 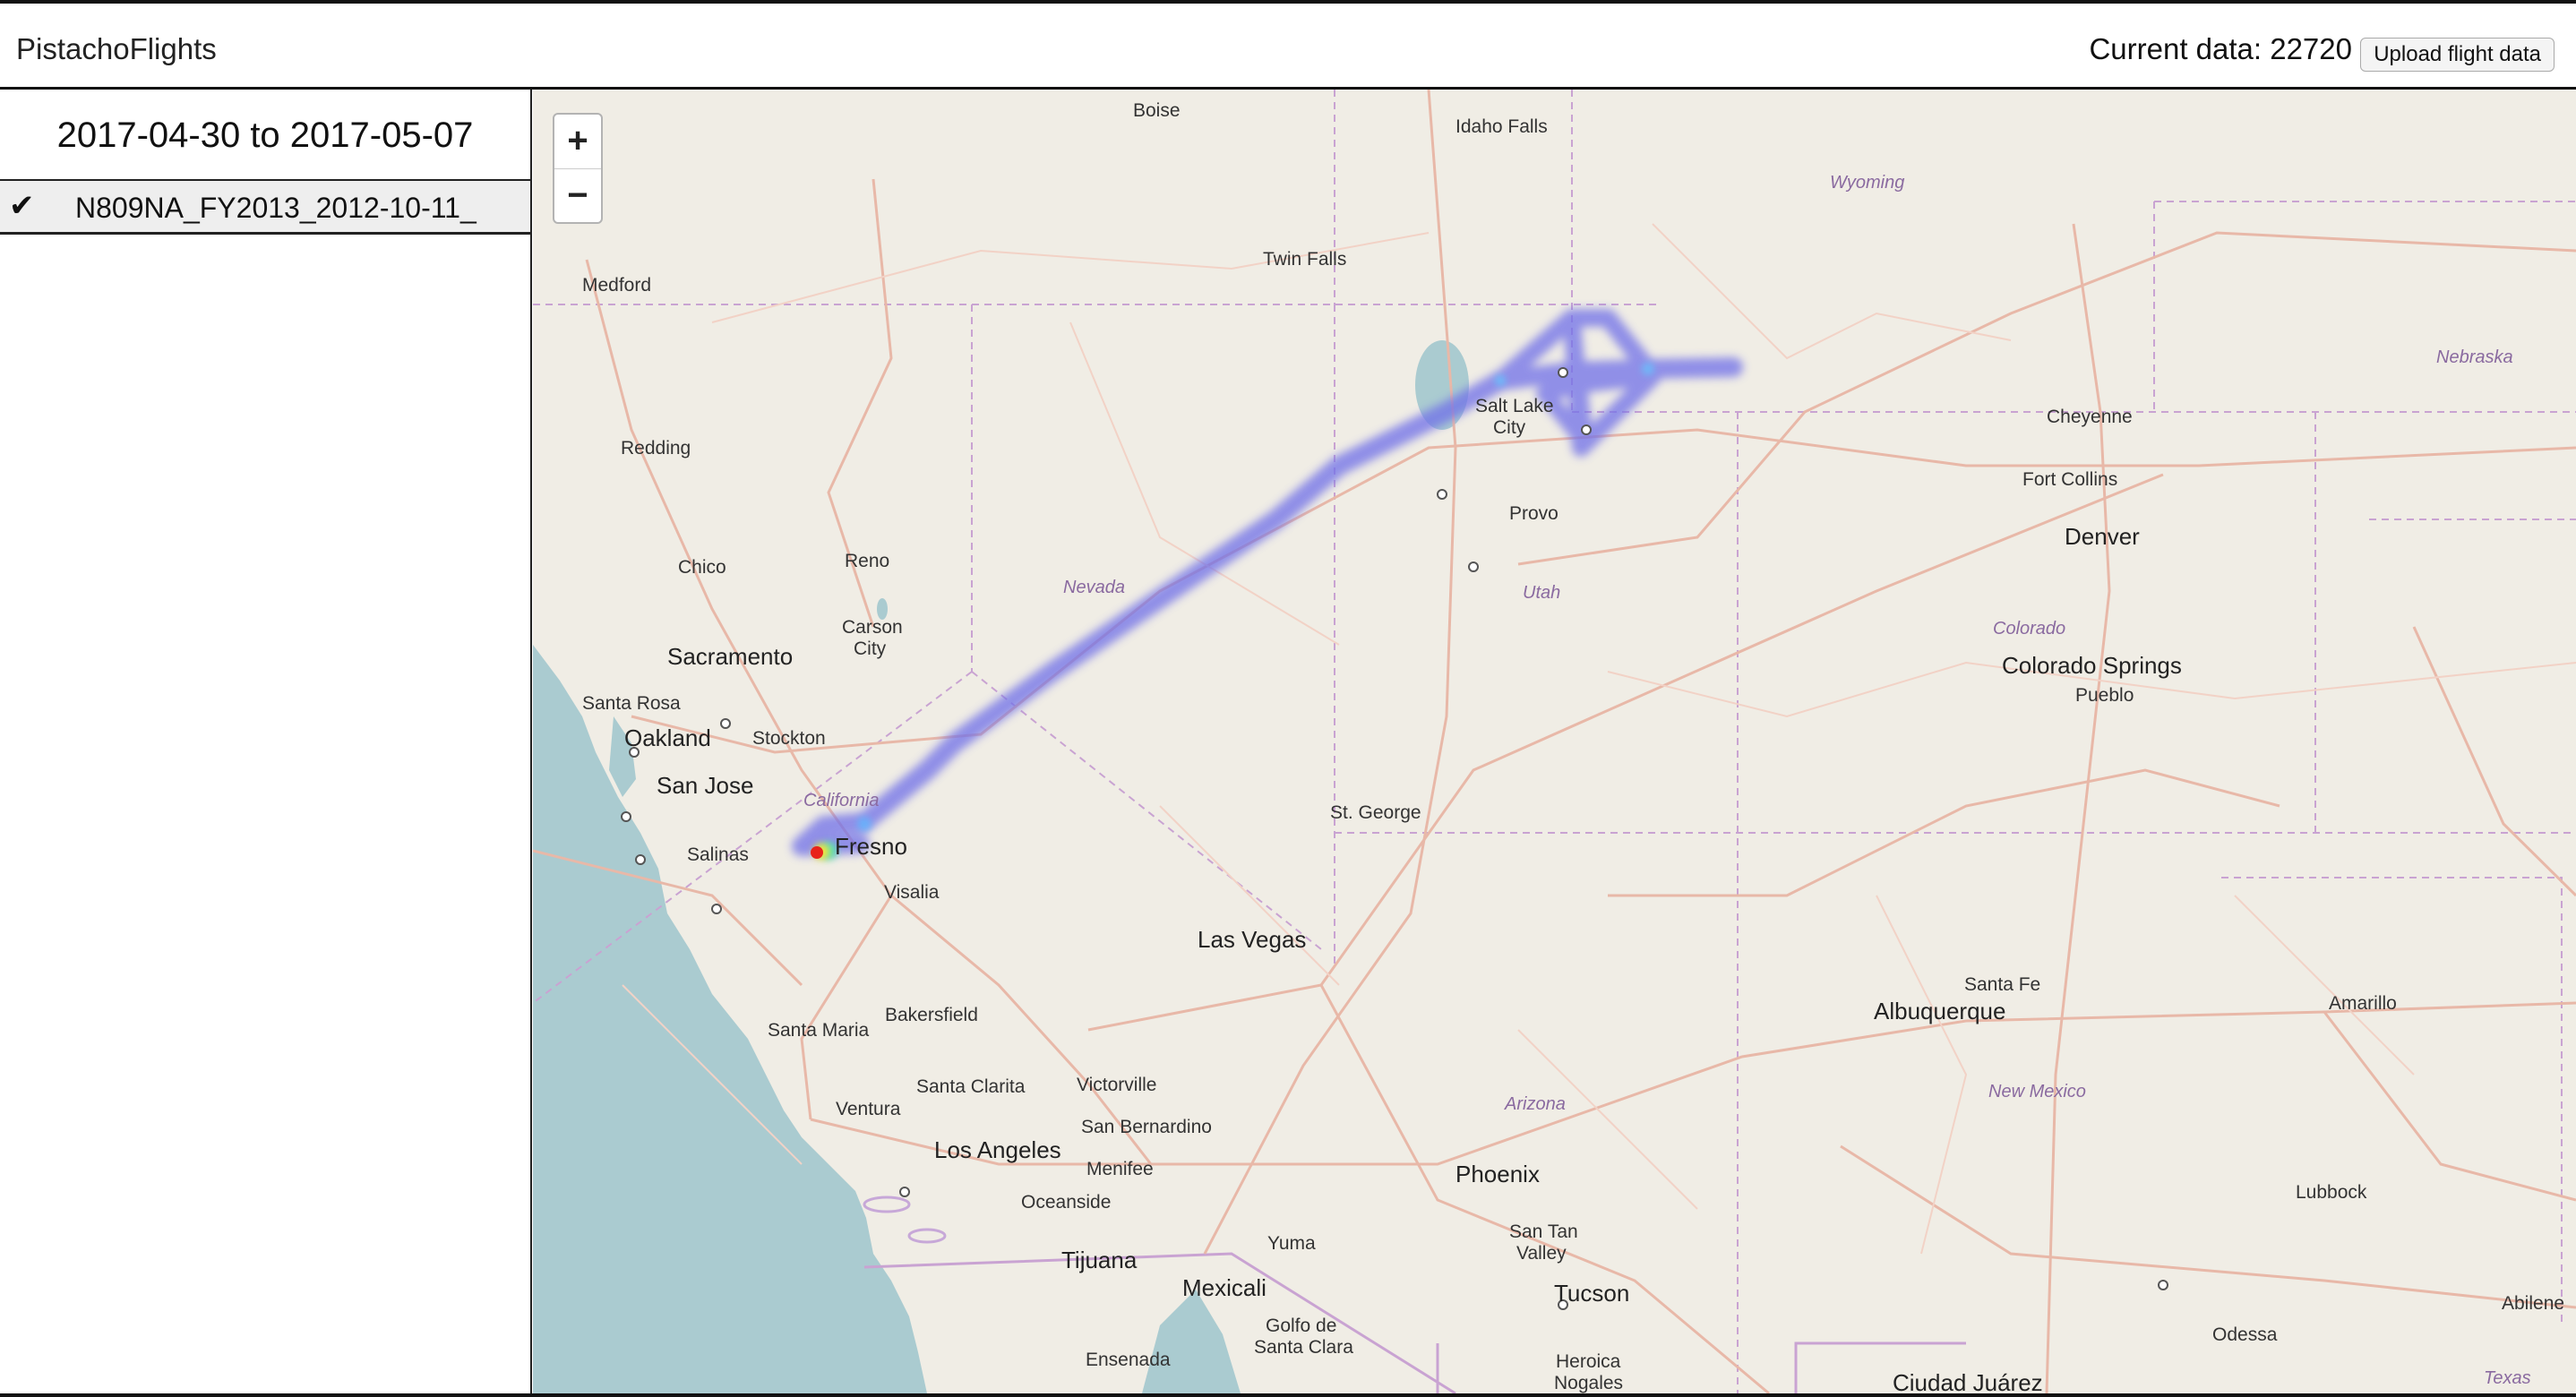 I want to click on pacific-ocean, so click(x=730, y=1019).